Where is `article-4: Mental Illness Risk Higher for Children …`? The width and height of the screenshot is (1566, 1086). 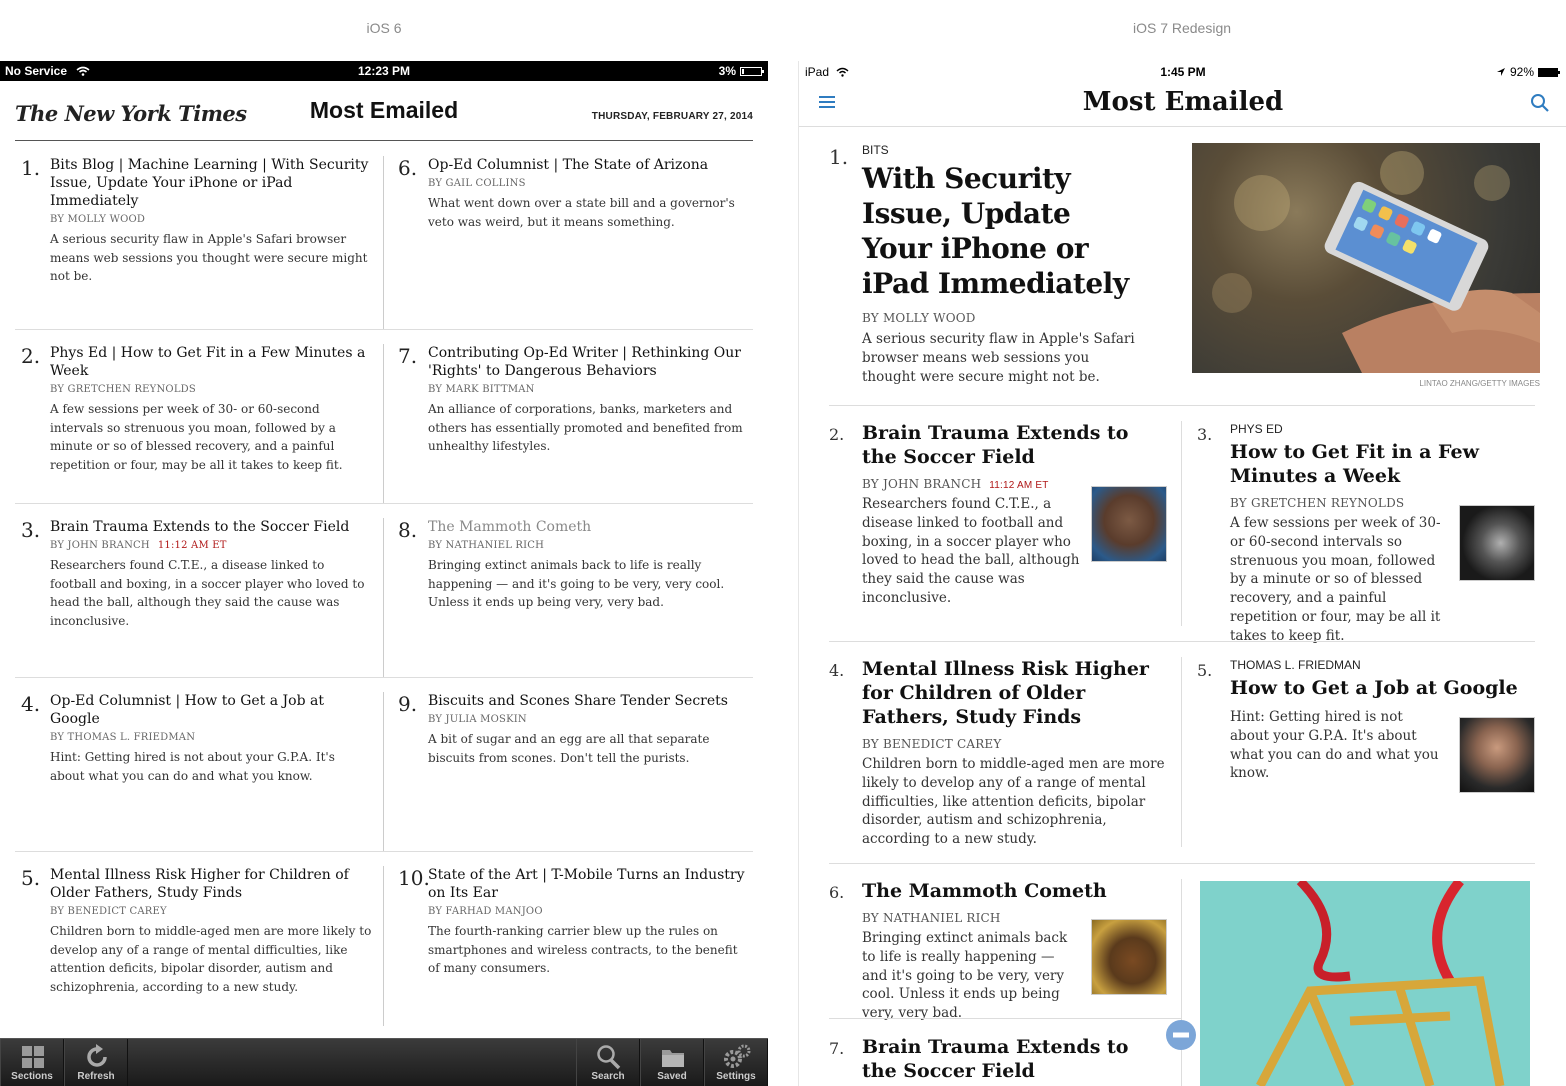 article-4: Mental Illness Risk Higher for Children … is located at coordinates (1014, 753).